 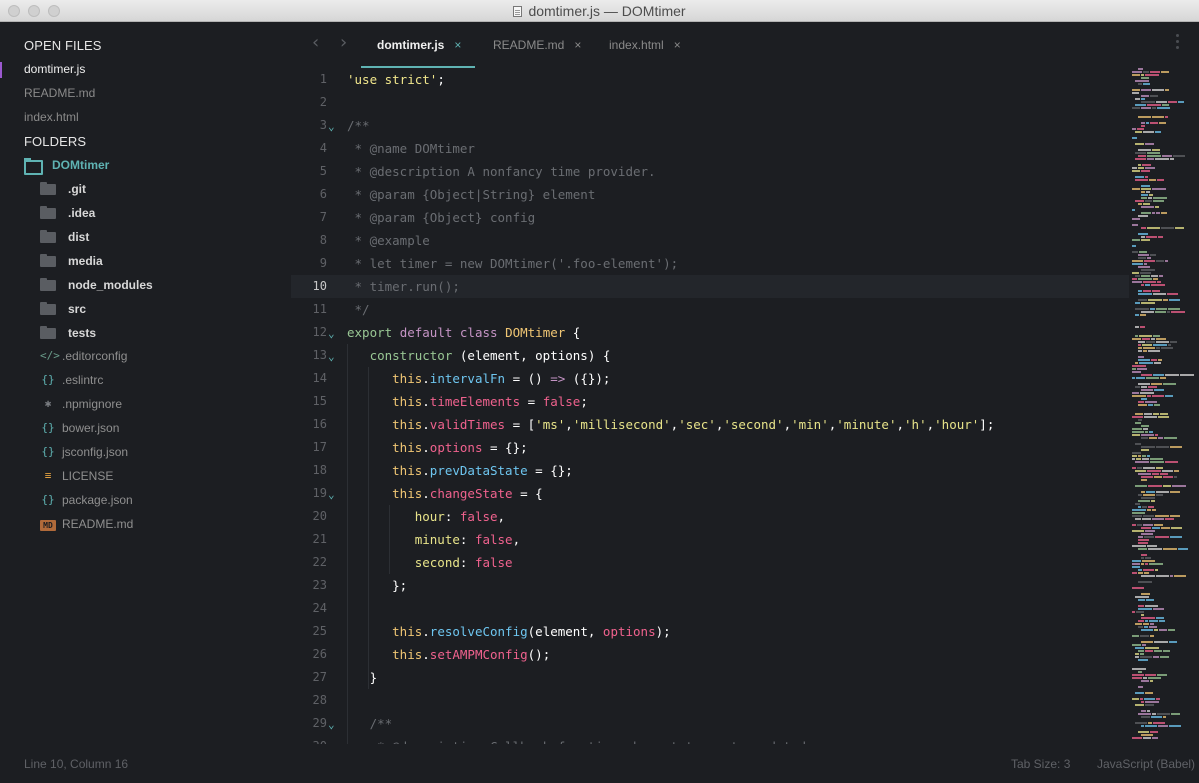 What do you see at coordinates (710, 516) in the screenshot?
I see `code-line: 20 hour: false,` at bounding box center [710, 516].